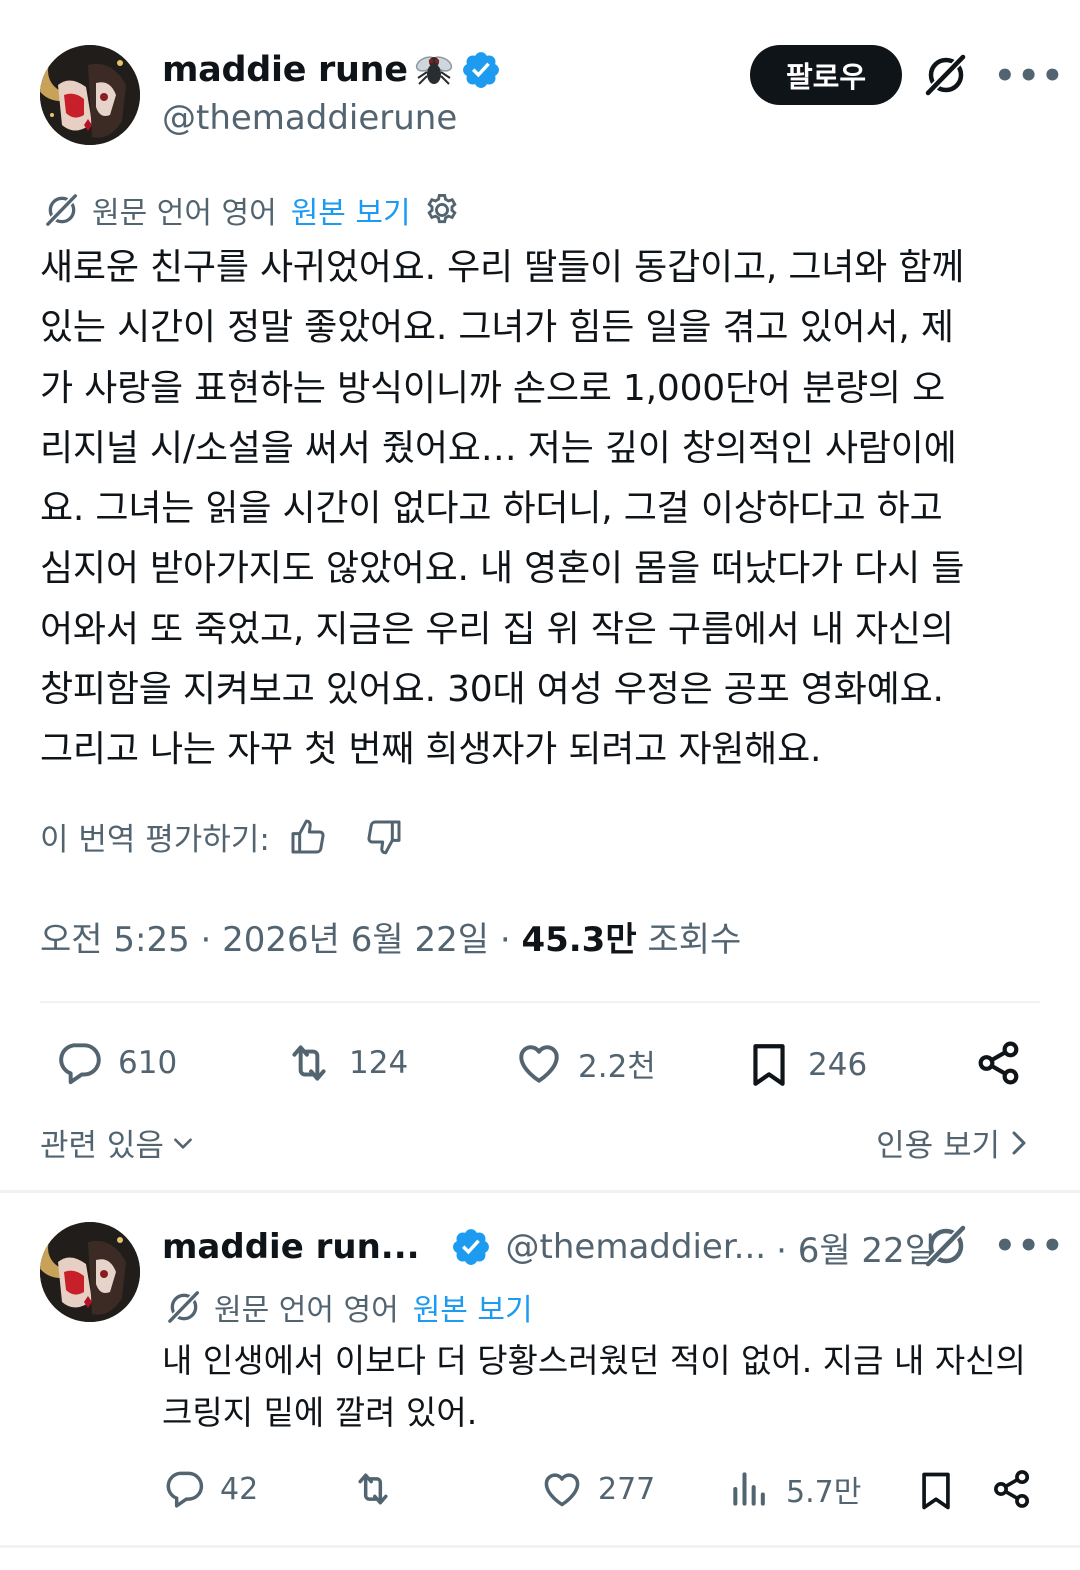  Describe the element at coordinates (491, 509) in the screenshot. I see `tweet-text-line: 요. 그녀는 읽을 시간이 없다고 하더니, 그걸 이상하다고 하고` at that location.